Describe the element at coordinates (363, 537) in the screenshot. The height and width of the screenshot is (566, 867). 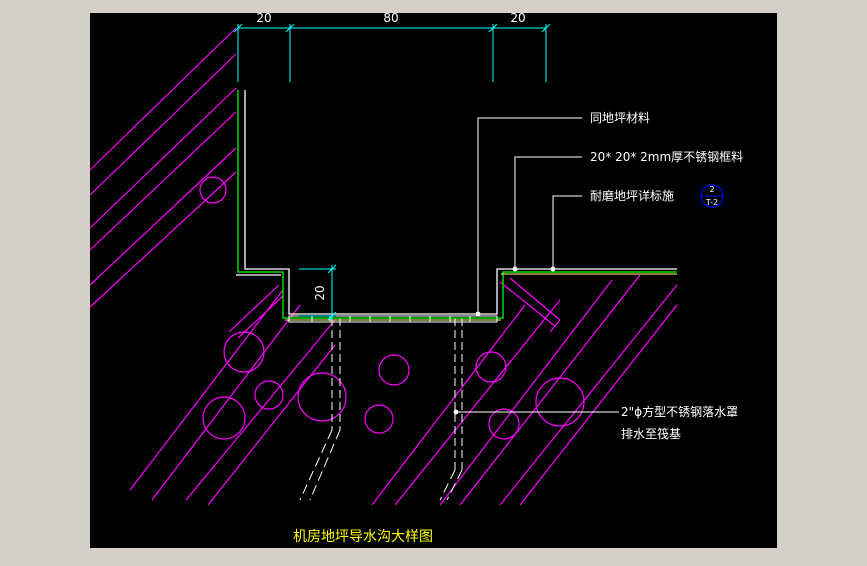
I see `drawing-title: 机房地坪导水沟大样图` at that location.